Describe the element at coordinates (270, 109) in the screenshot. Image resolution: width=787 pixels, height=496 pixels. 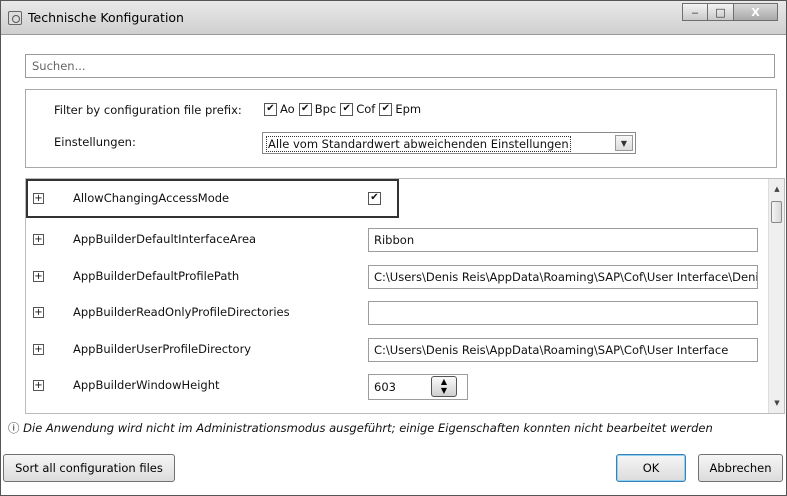
I see `checkbox-ao: ✔` at that location.